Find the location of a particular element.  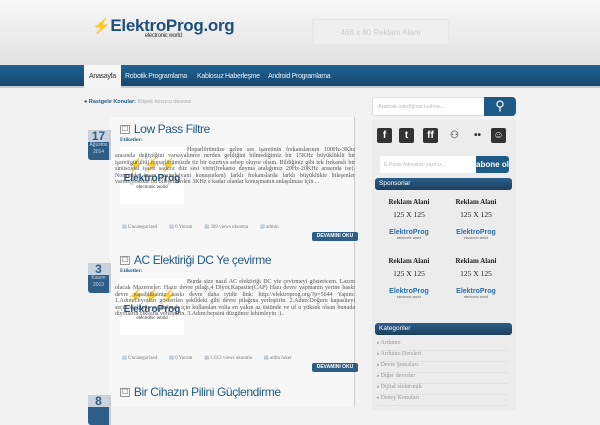

subscribe-button: abone ol is located at coordinates (492, 164).